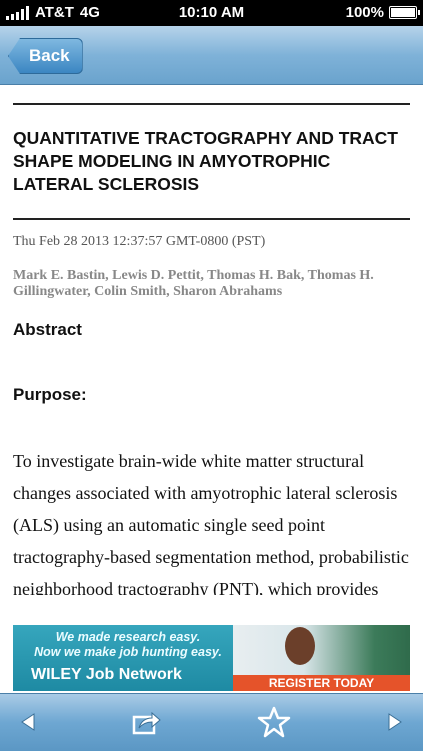 The image size is (423, 751). Describe the element at coordinates (274, 722) in the screenshot. I see `star-icon` at that location.